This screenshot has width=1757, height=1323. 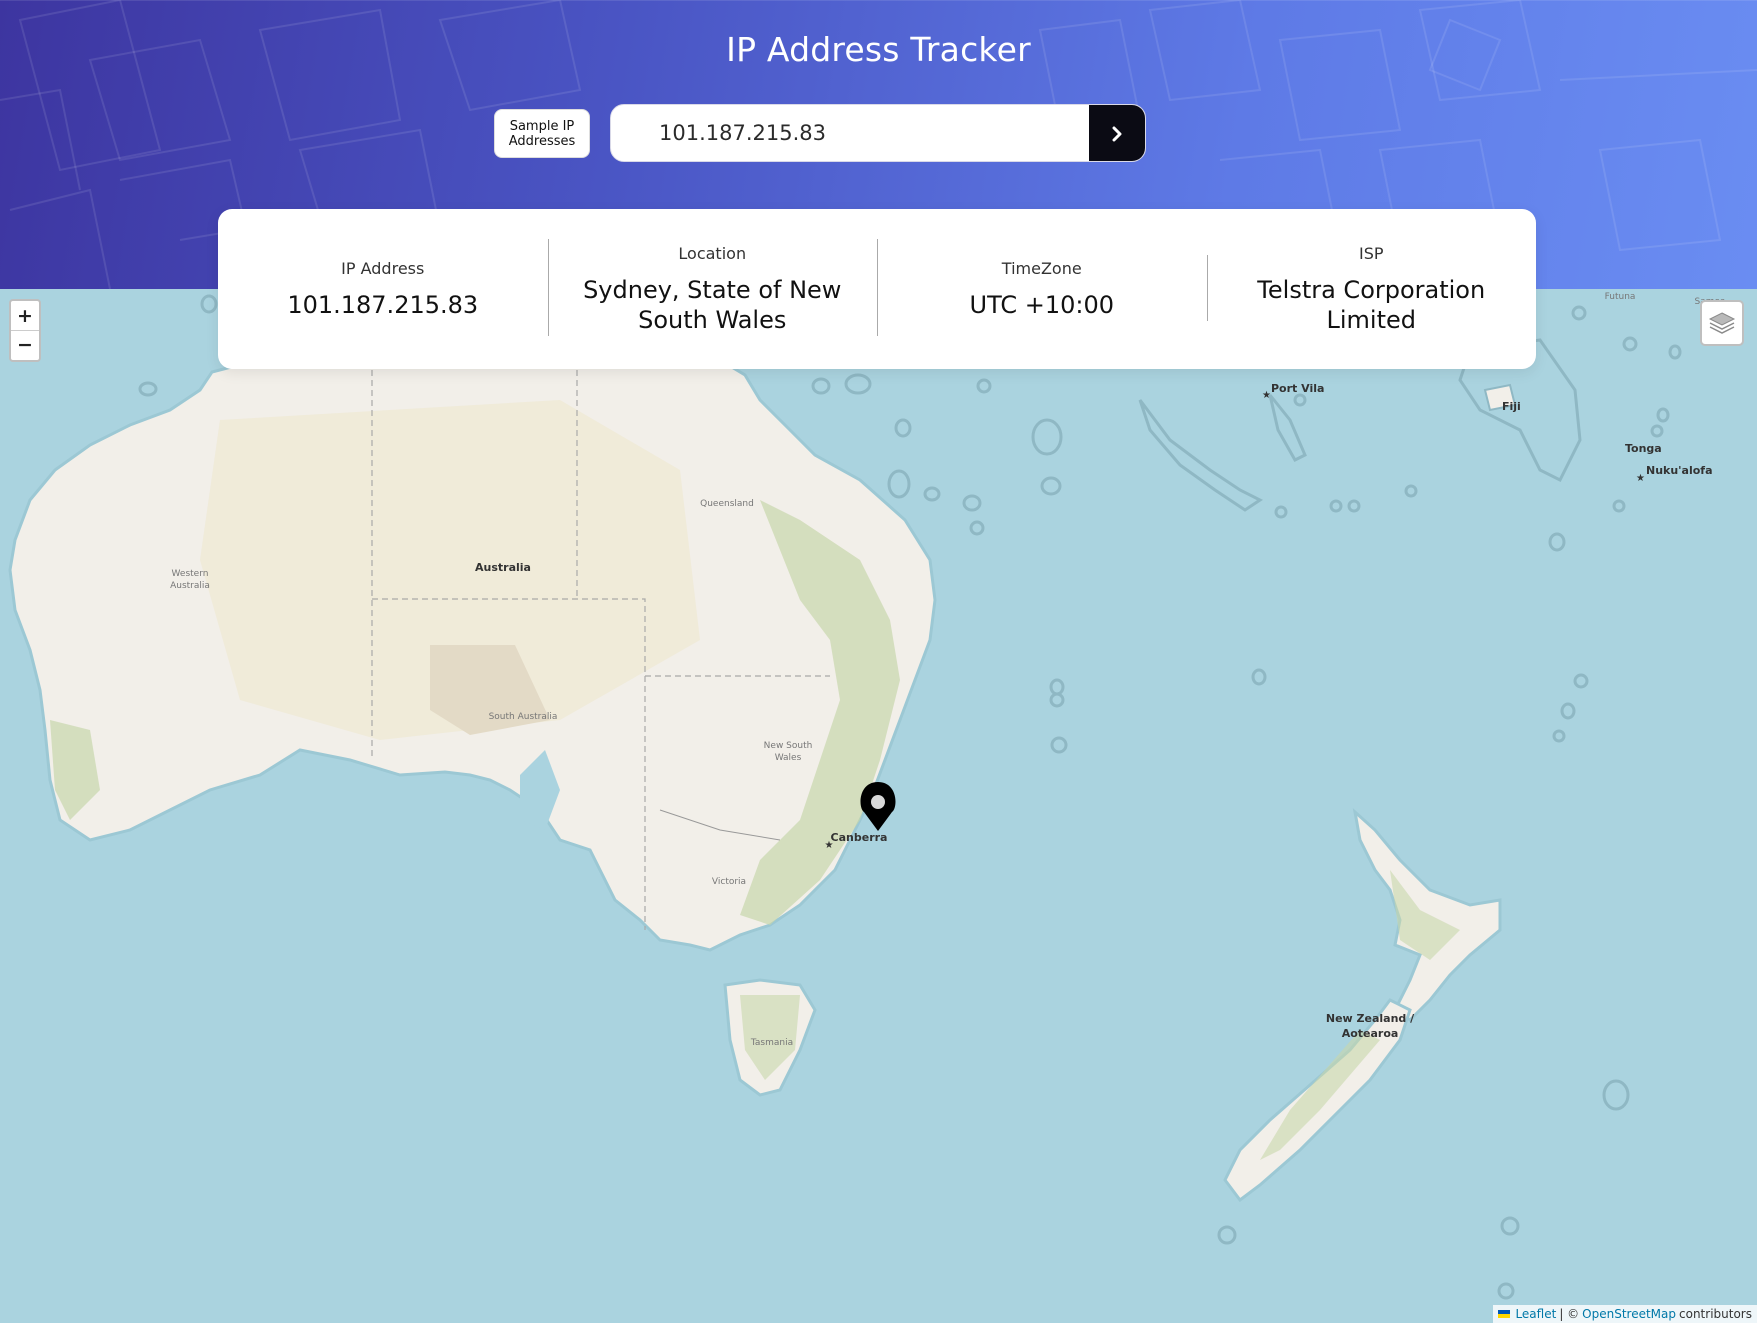 I want to click on layers-button, so click(x=1722, y=323).